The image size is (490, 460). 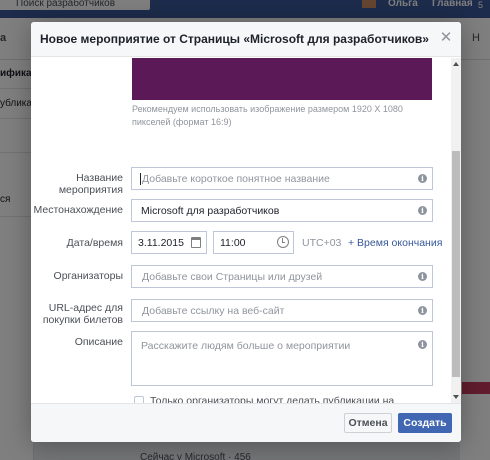 What do you see at coordinates (246, 346) in the screenshot?
I see `description-placeholder: Расскажите людям больше о мероприятии` at bounding box center [246, 346].